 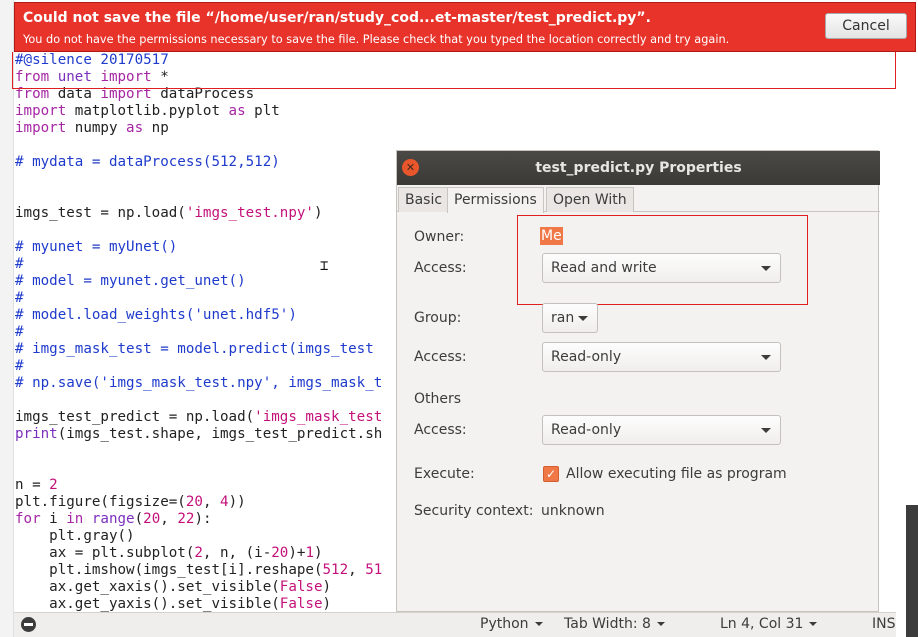 What do you see at coordinates (586, 430) in the screenshot?
I see `others-access-value: Read-only` at bounding box center [586, 430].